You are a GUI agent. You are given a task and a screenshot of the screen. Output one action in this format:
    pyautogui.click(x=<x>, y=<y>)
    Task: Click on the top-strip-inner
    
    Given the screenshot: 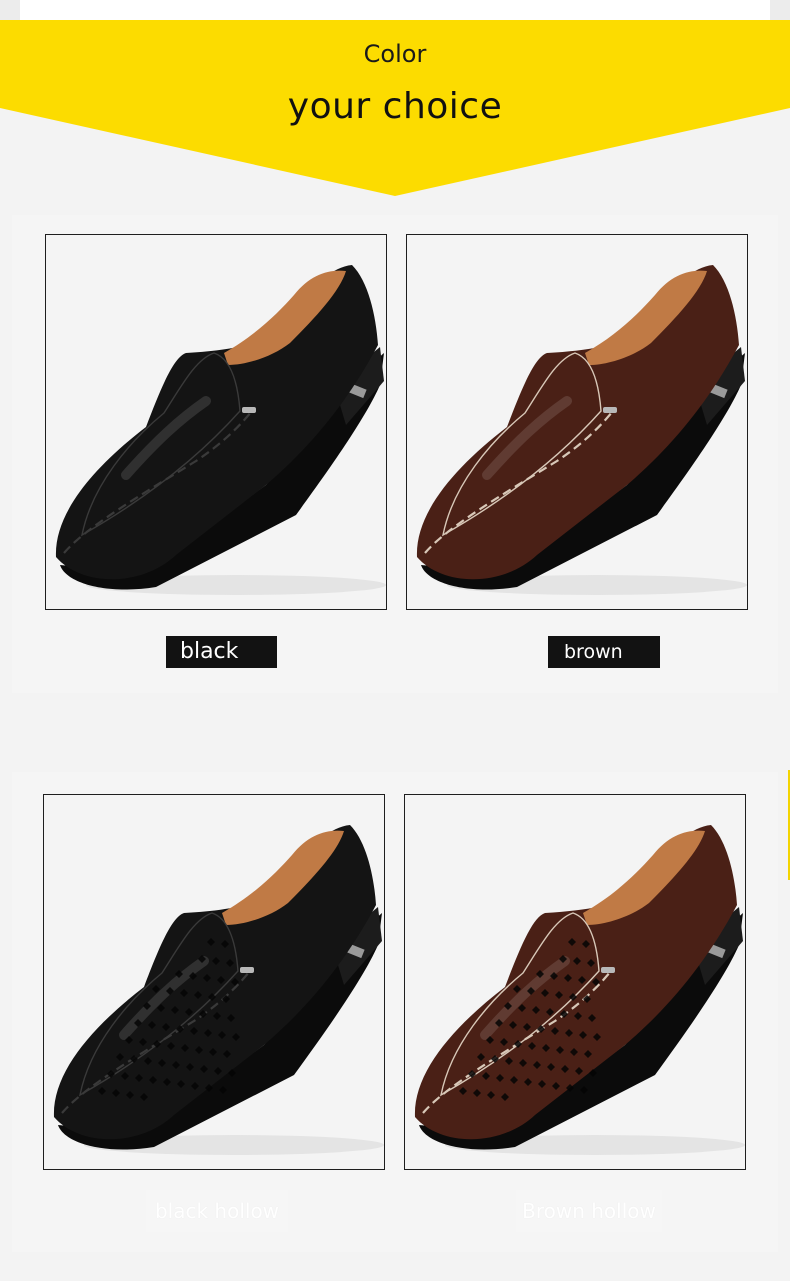 What is the action you would take?
    pyautogui.click(x=395, y=10)
    